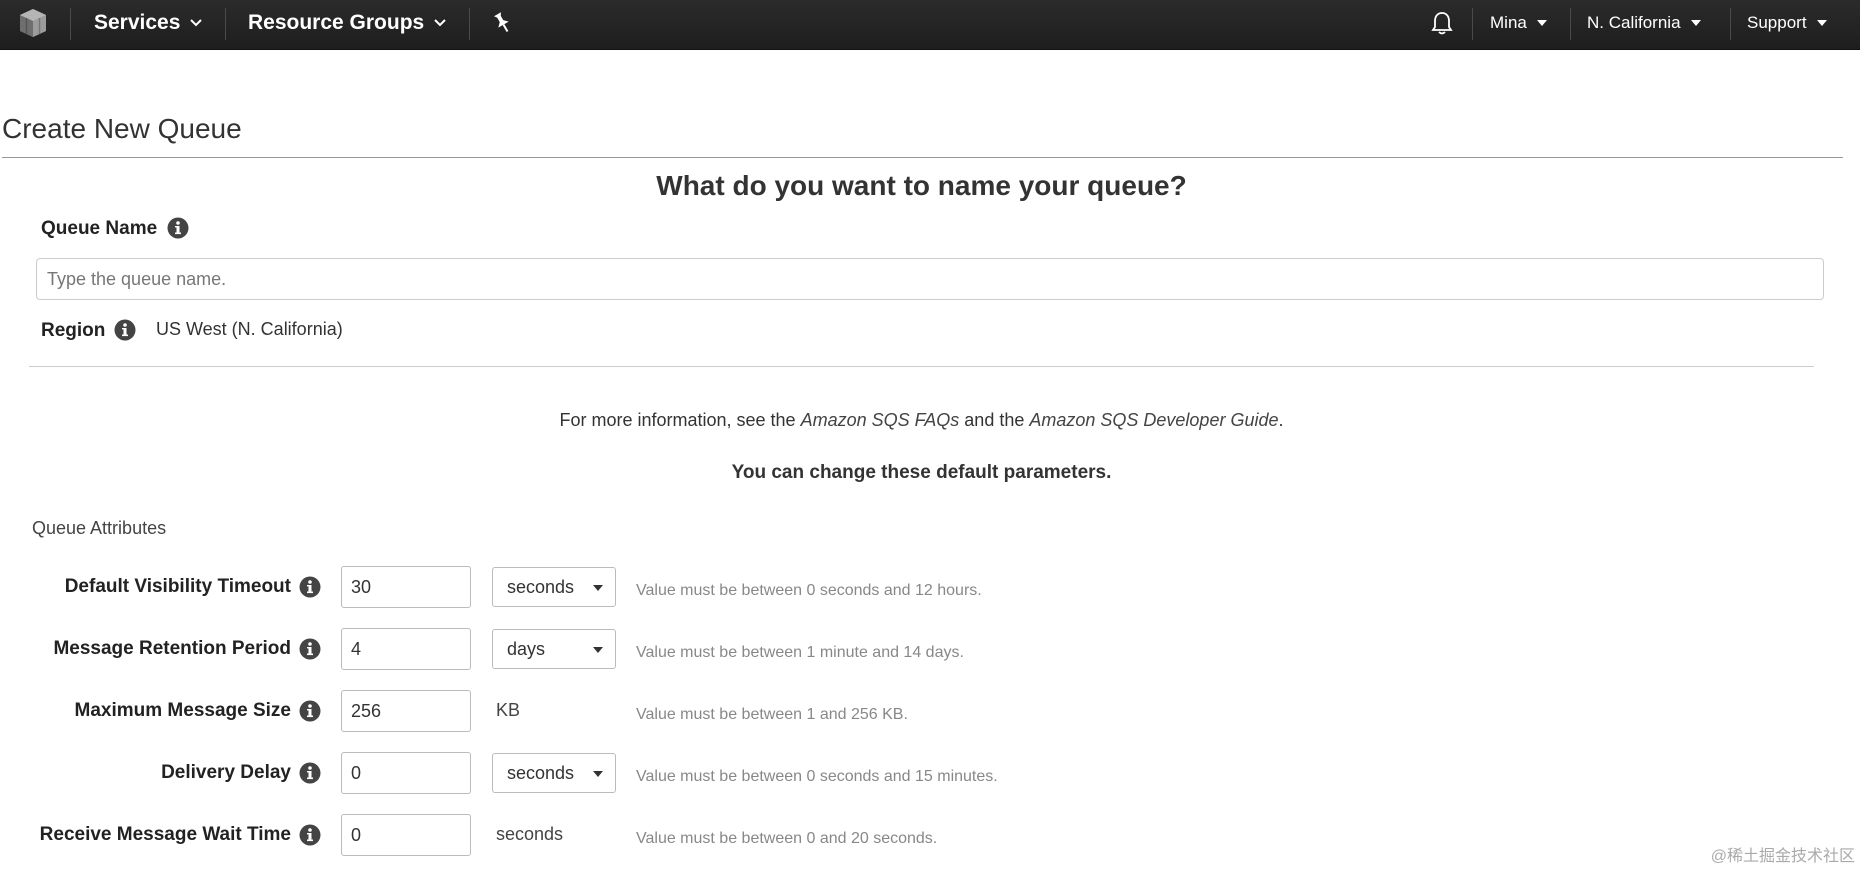  What do you see at coordinates (406, 835) in the screenshot?
I see `receive-wait-time-input` at bounding box center [406, 835].